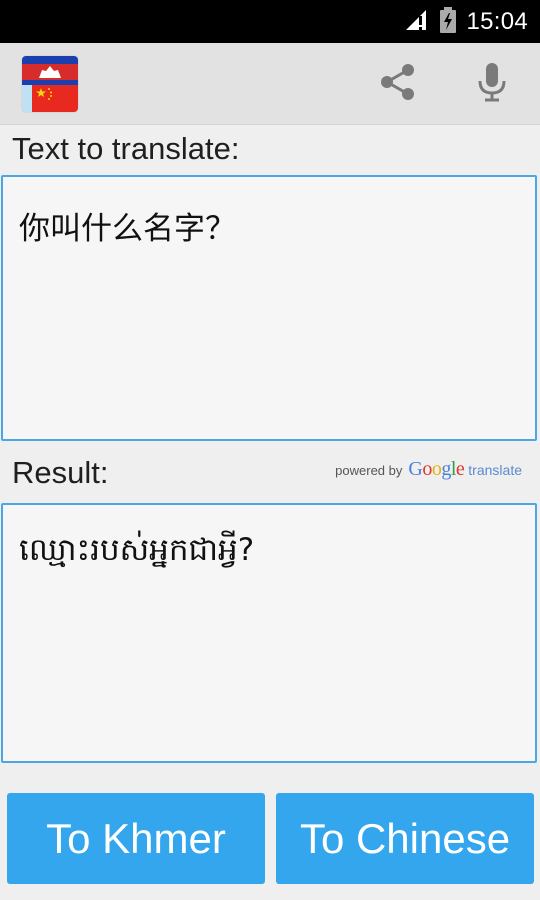  Describe the element at coordinates (415, 469) in the screenshot. I see `google-letter: G` at that location.